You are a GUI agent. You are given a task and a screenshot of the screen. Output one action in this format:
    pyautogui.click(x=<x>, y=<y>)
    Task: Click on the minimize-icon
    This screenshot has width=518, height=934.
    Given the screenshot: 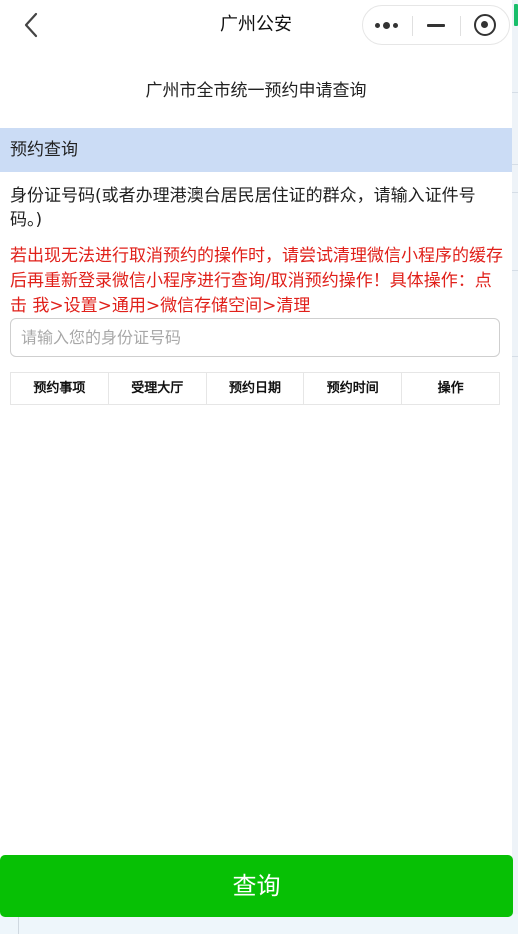 What is the action you would take?
    pyautogui.click(x=436, y=25)
    